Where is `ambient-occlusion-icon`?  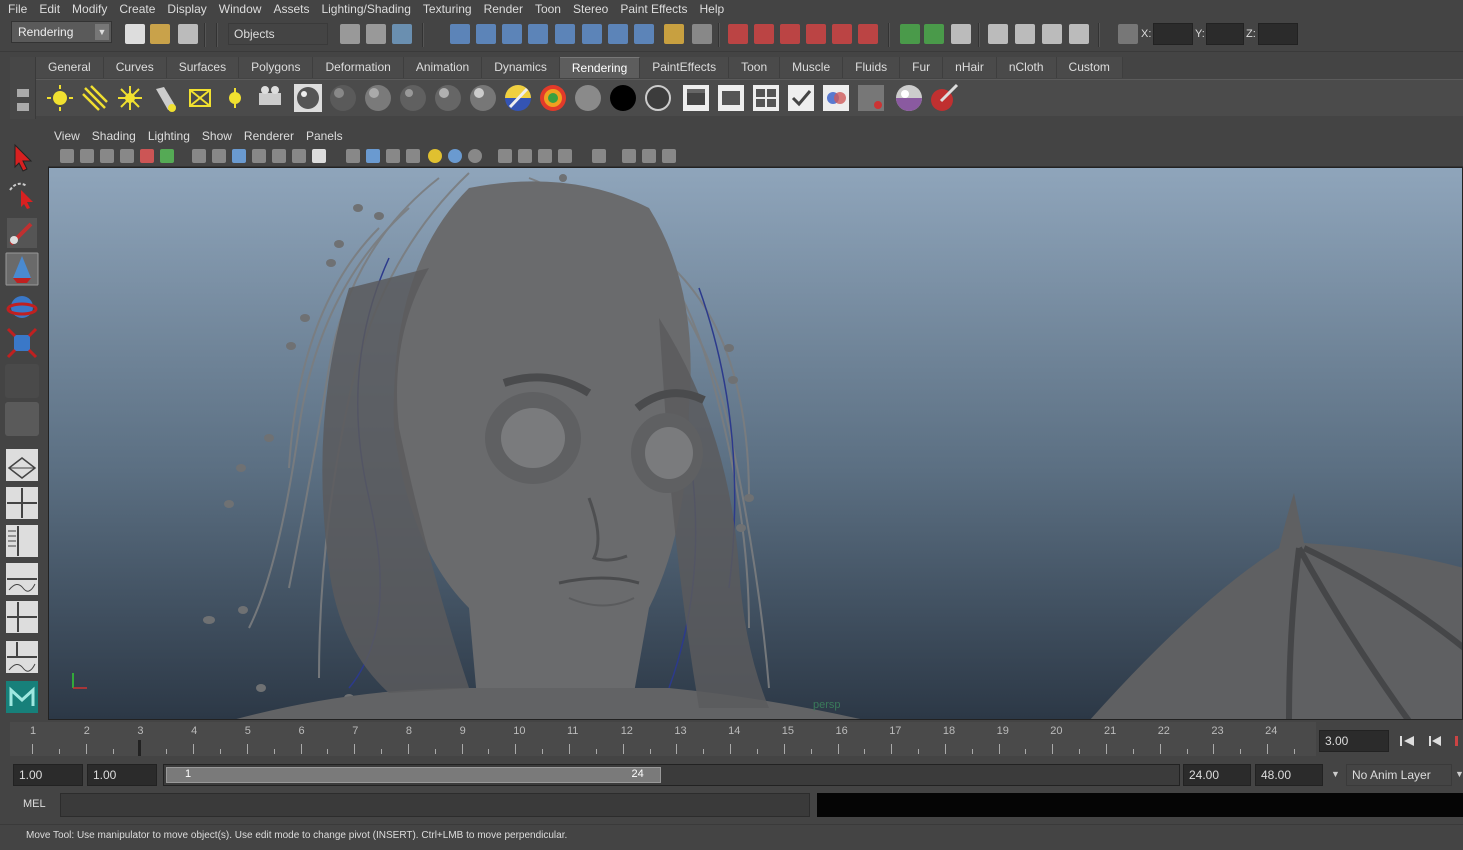
ambient-occlusion-icon is located at coordinates (545, 156).